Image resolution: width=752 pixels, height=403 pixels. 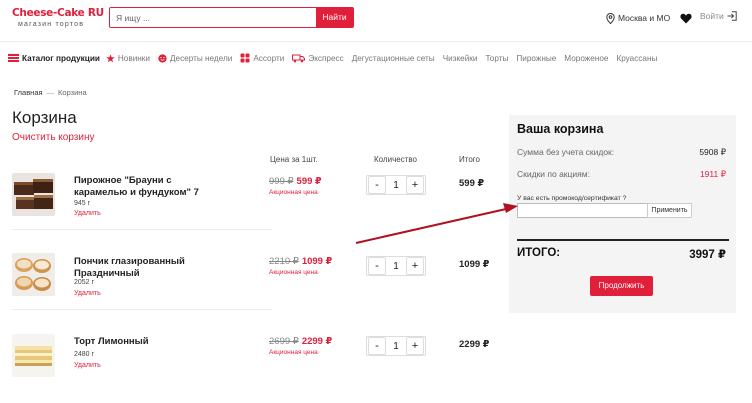 I want to click on nav-catalog-label: Каталог продукции, so click(x=61, y=58).